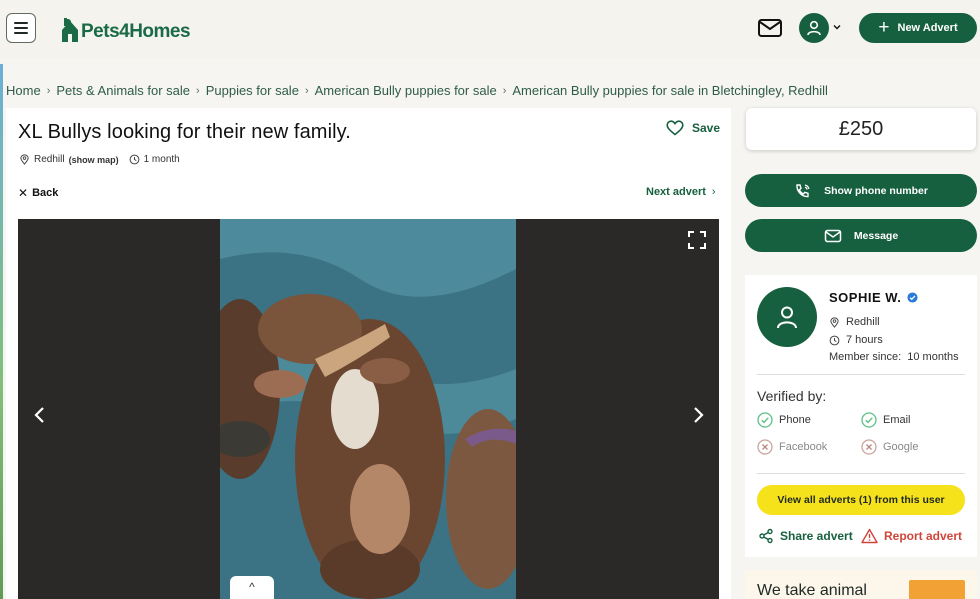 The image size is (980, 599). I want to click on back-link: ✕ Back, so click(38, 193).